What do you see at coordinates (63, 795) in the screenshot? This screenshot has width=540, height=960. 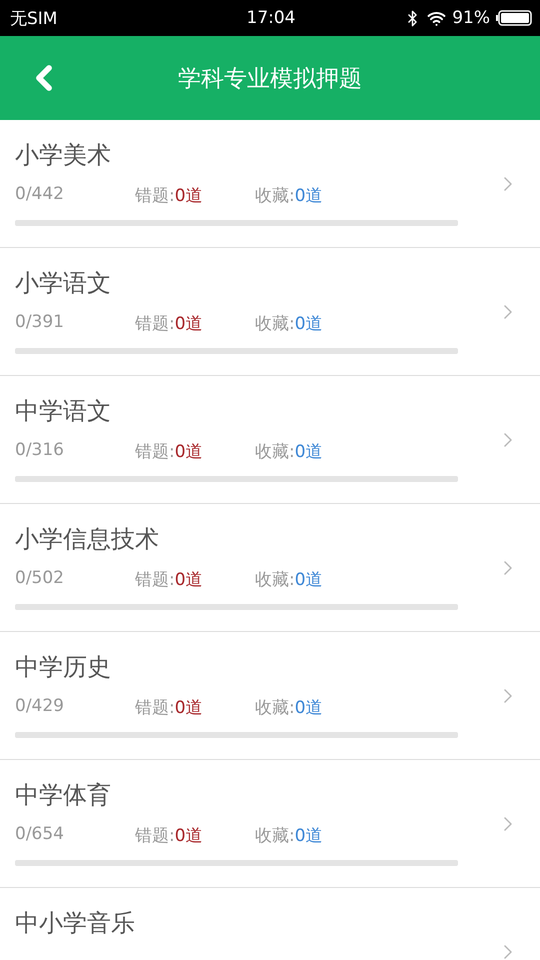 I see `subject-name: 中学体育` at bounding box center [63, 795].